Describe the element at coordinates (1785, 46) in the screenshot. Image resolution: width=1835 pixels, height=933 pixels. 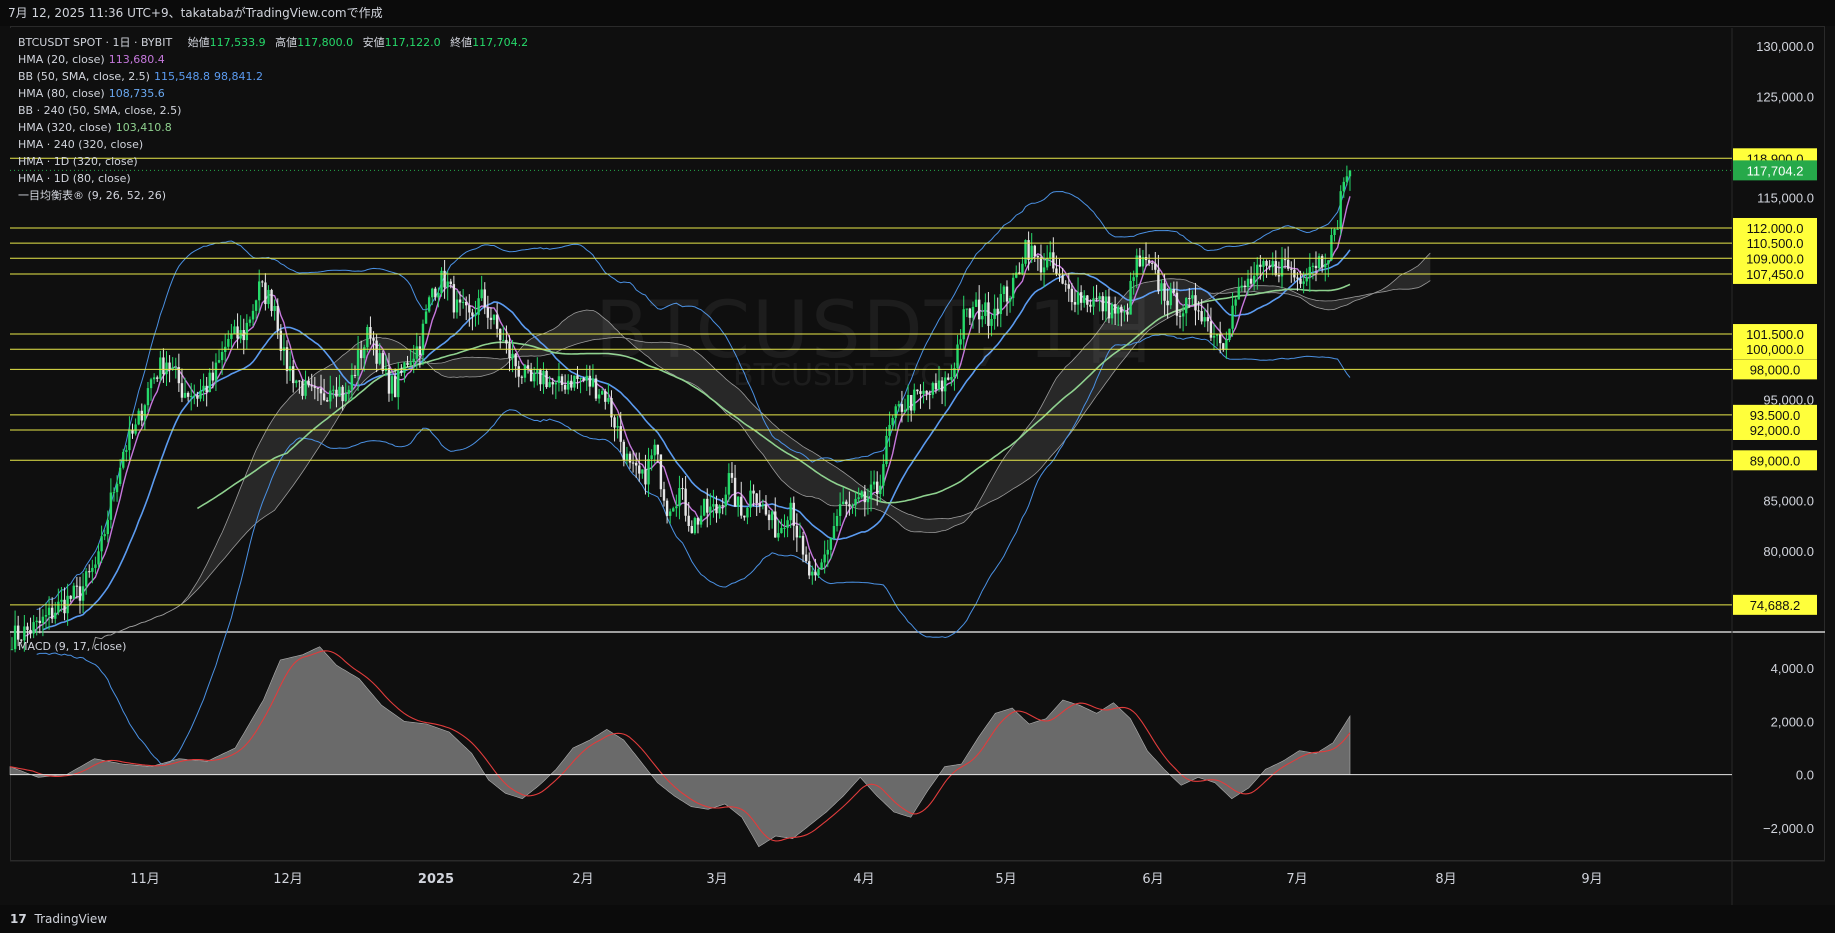
I see `price-tick-label: 130,000.0` at that location.